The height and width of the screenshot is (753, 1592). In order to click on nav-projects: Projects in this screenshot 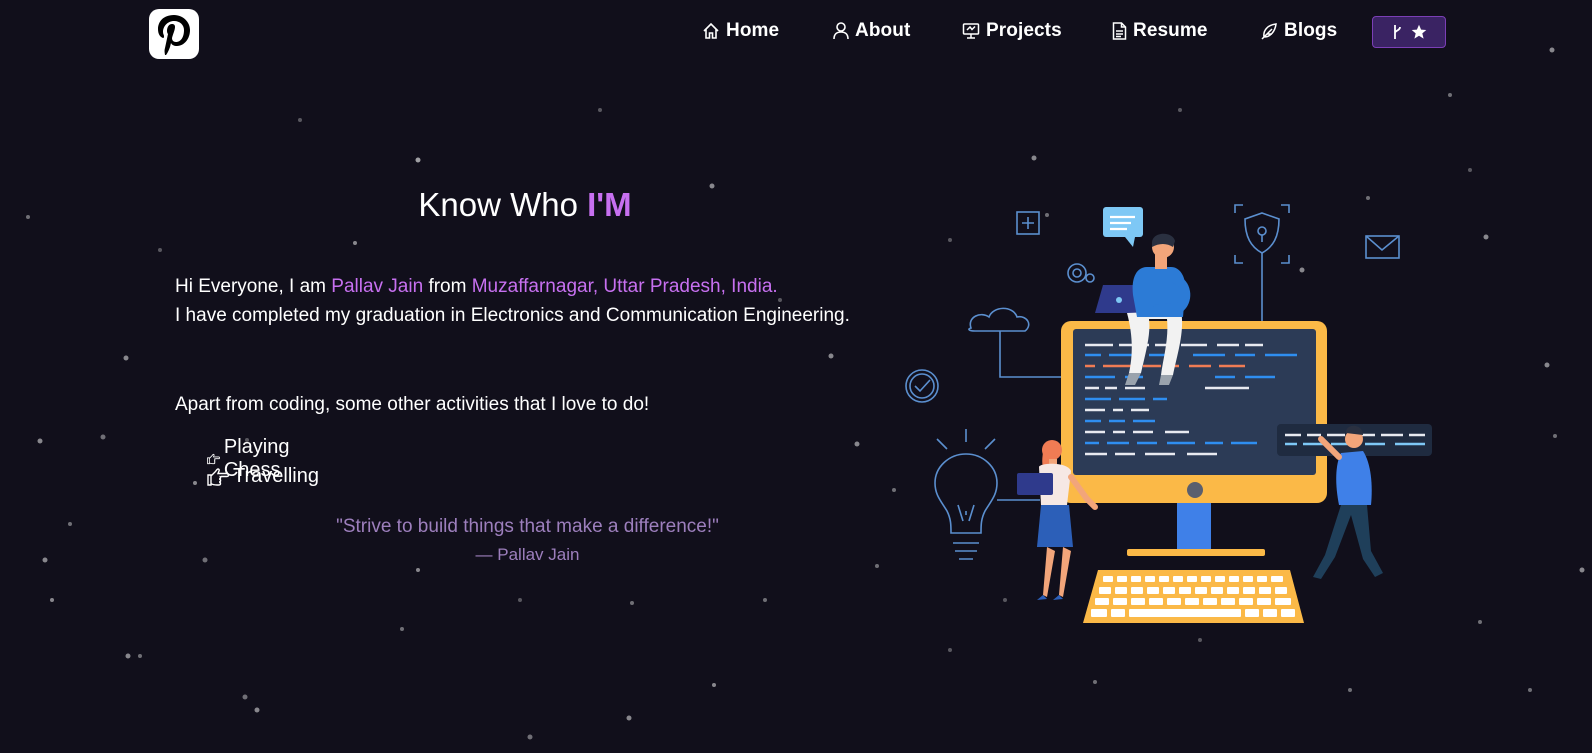, I will do `click(1012, 31)`.